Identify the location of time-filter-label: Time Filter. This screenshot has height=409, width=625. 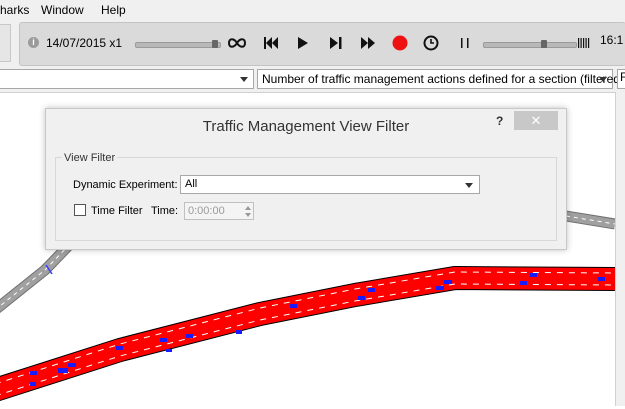
(117, 211).